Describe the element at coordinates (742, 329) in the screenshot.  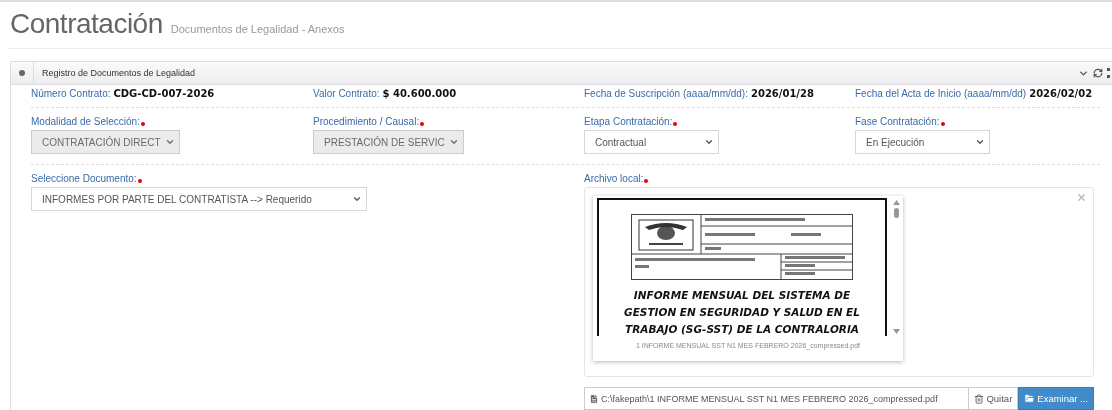
I see `pdf-title-line: TRABAJO (SG-SST) DE LA CONTRALORIA` at that location.